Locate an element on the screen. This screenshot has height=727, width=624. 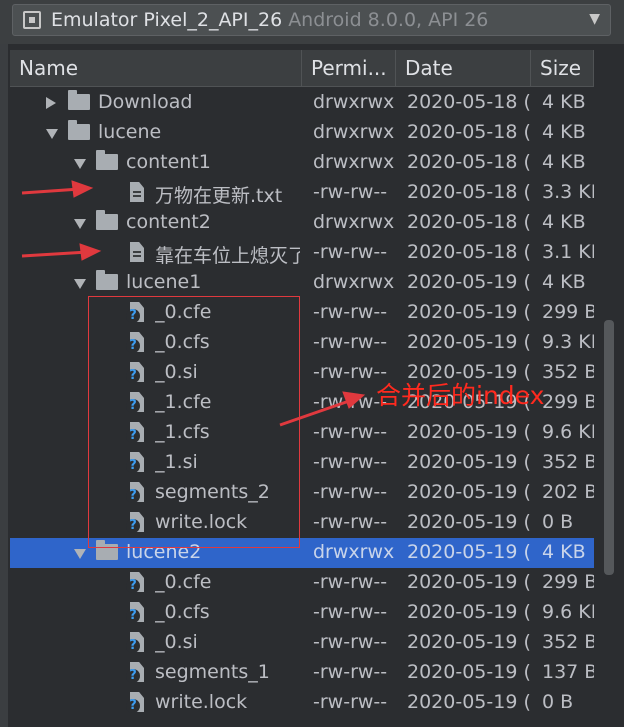
annotation-arrow-2-head is located at coordinates (90, 252).